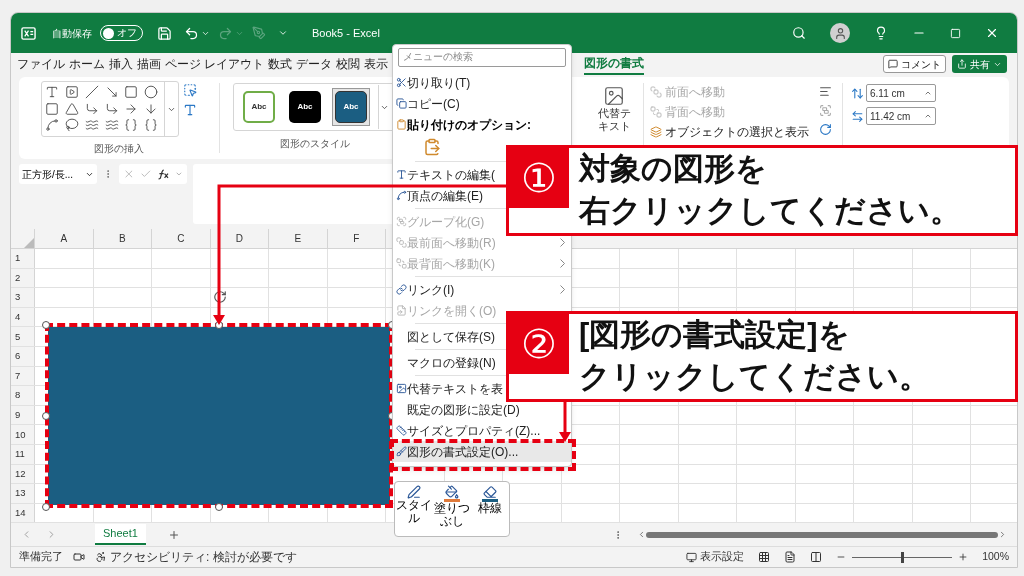  I want to click on normal-view-icon, so click(764, 557).